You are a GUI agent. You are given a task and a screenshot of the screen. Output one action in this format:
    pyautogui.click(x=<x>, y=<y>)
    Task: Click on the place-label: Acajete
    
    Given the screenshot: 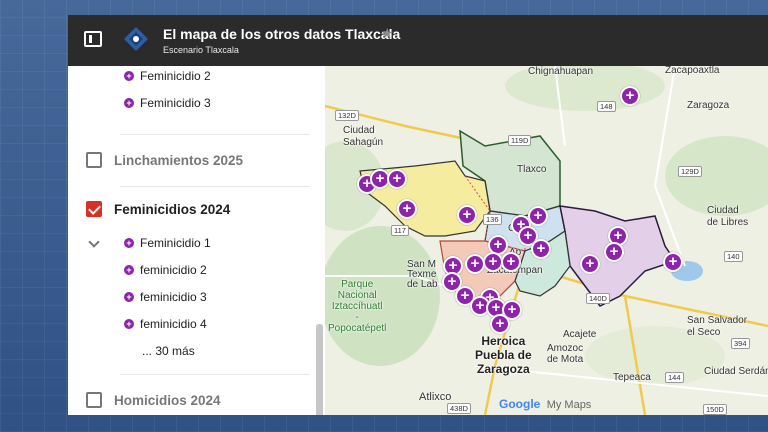 What is the action you would take?
    pyautogui.click(x=580, y=334)
    